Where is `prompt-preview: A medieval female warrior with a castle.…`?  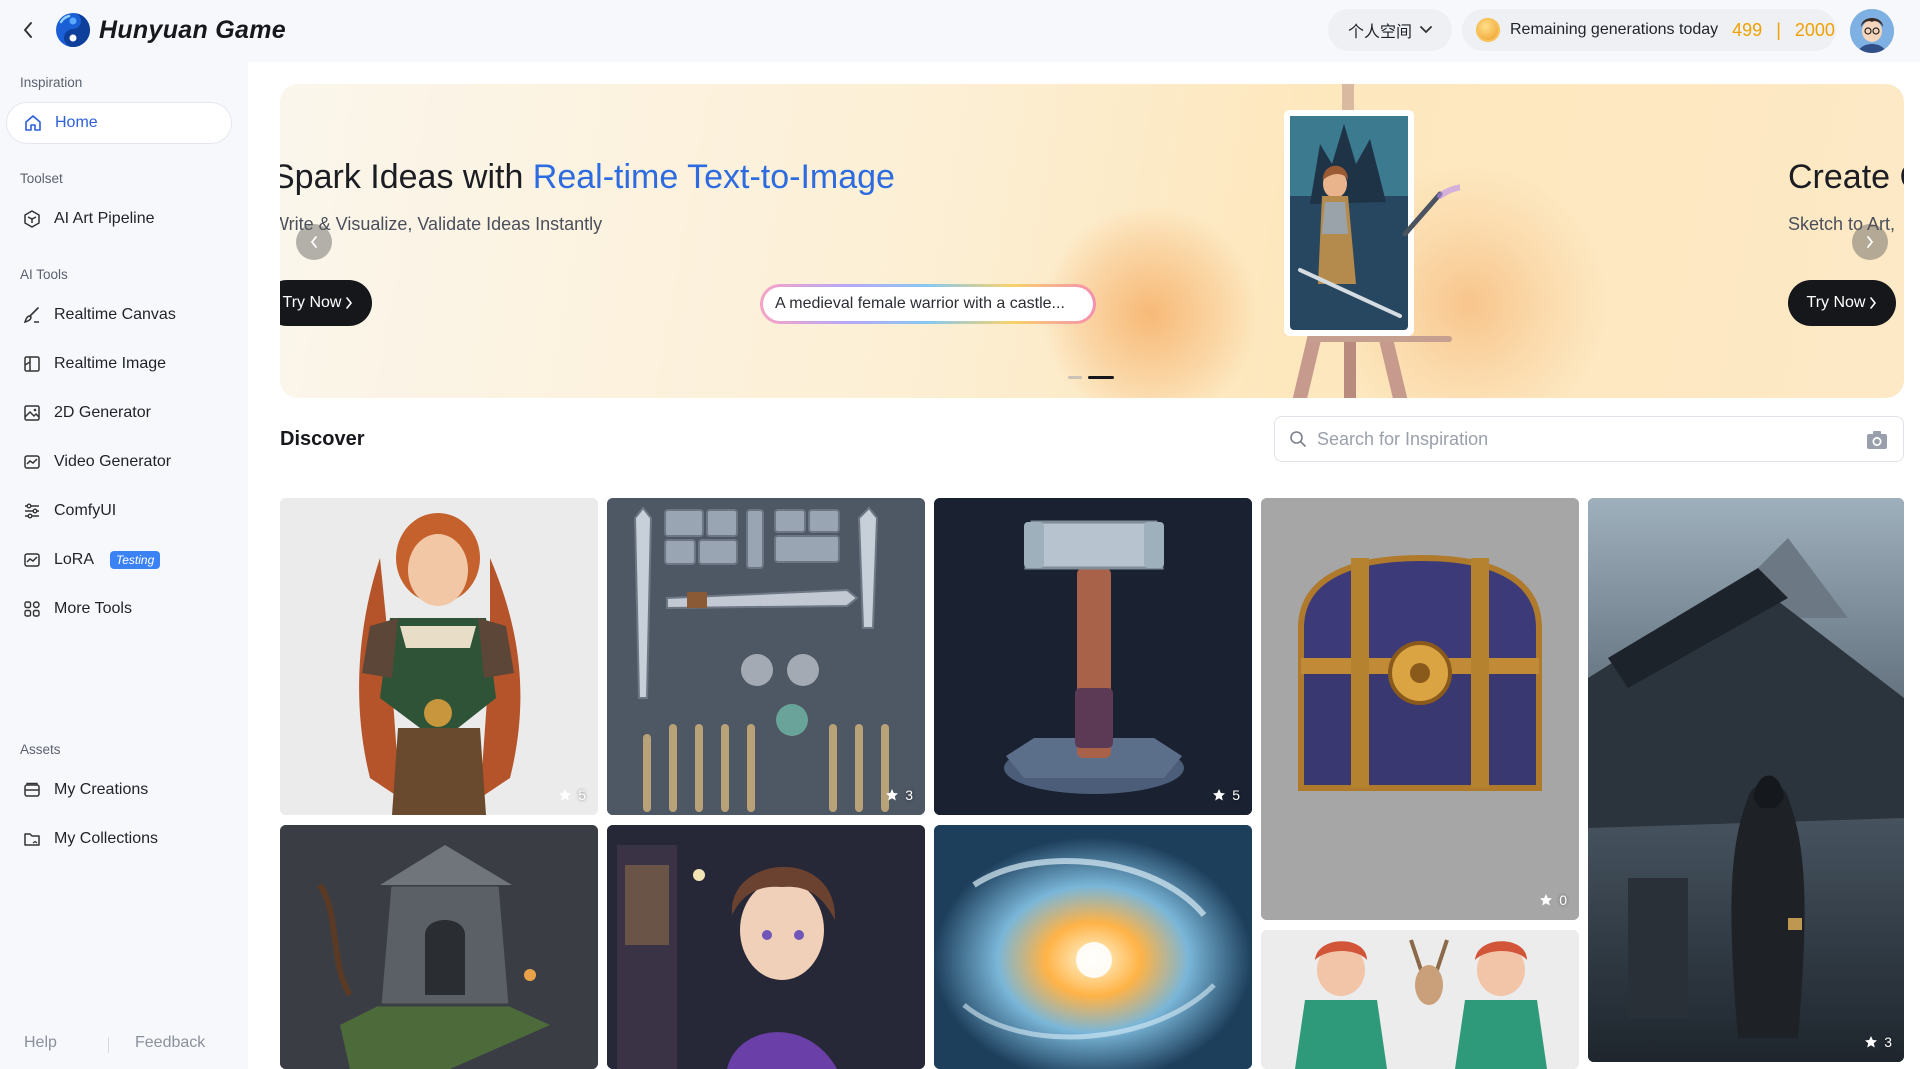 prompt-preview: A medieval female warrior with a castle.… is located at coordinates (928, 304).